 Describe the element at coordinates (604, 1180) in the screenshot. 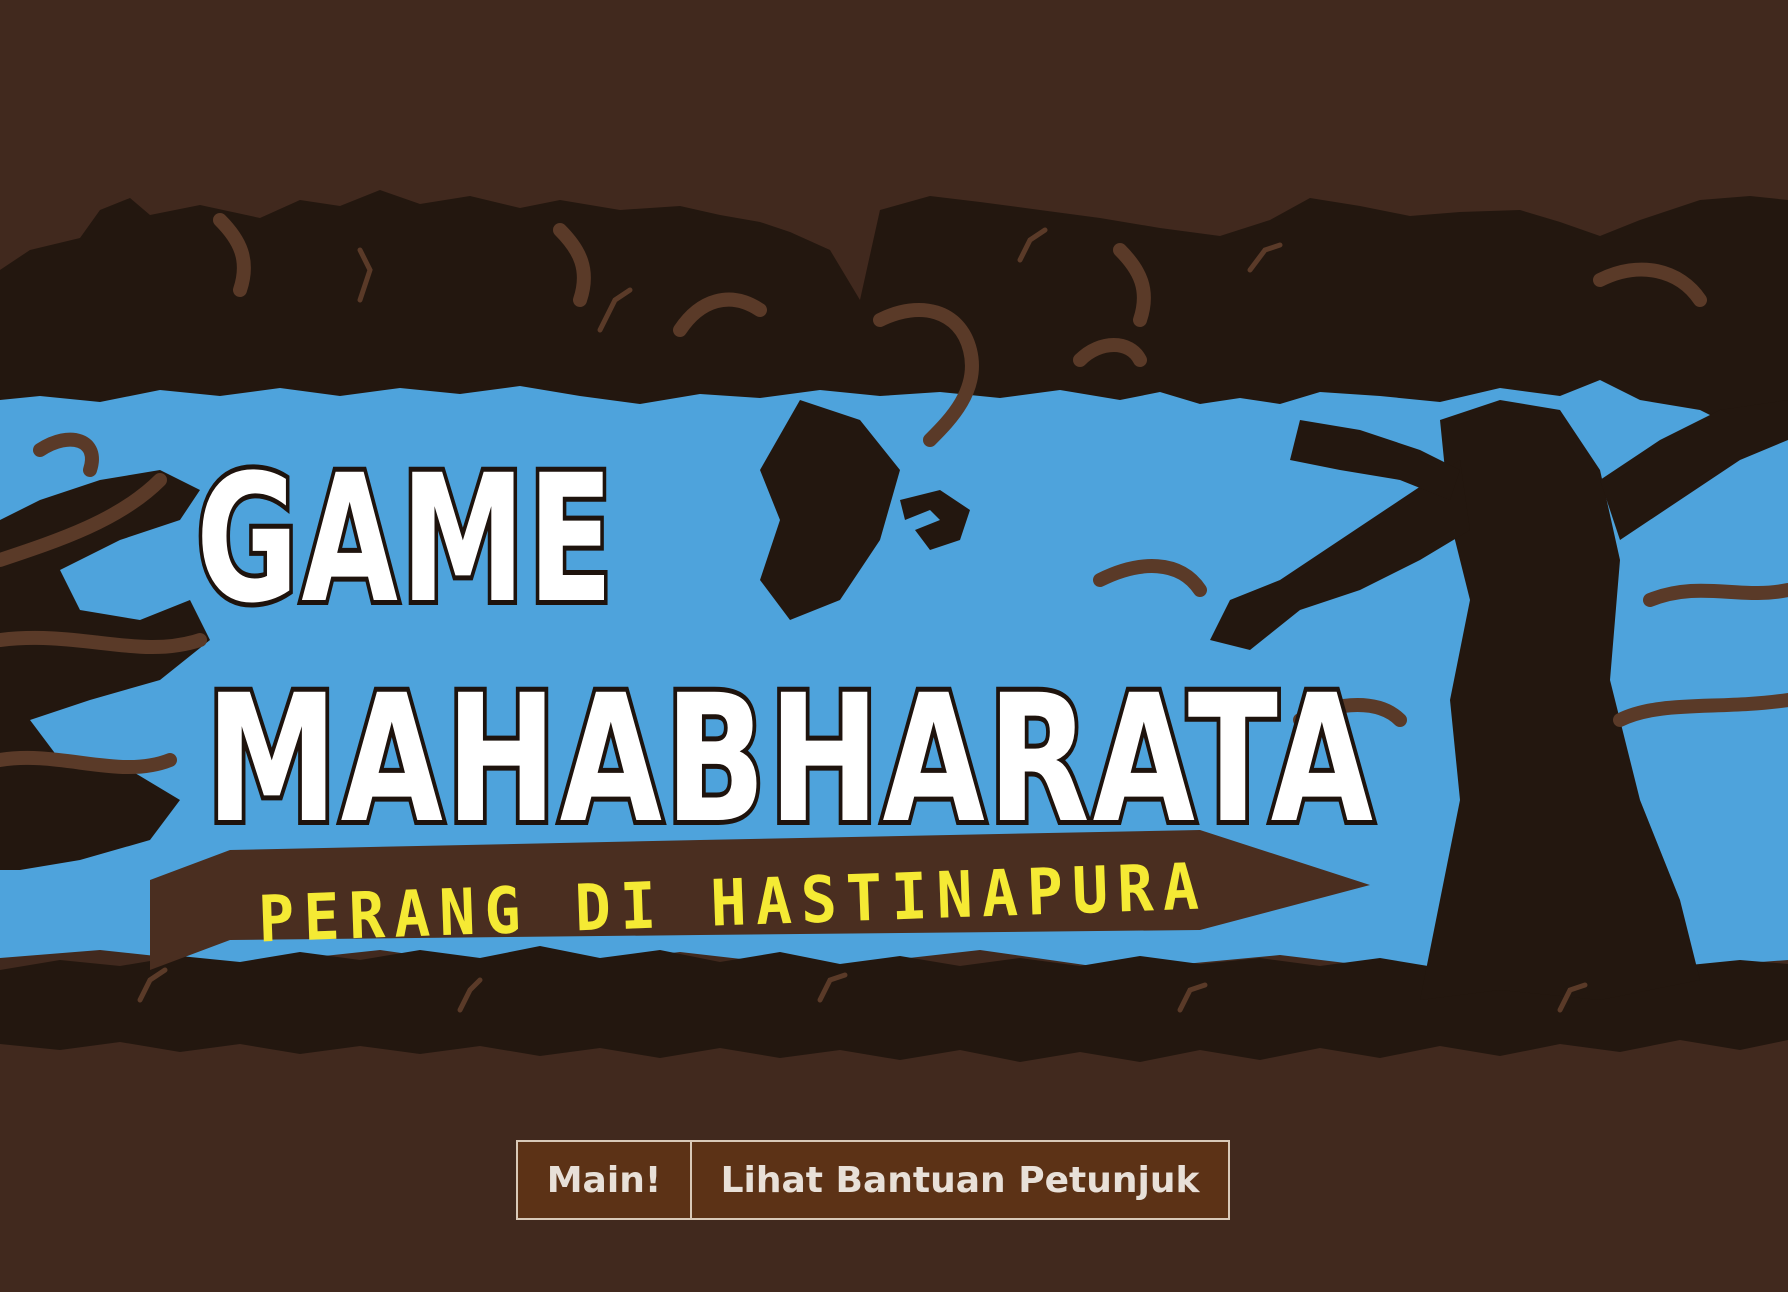

I see `play-button: Main!` at that location.